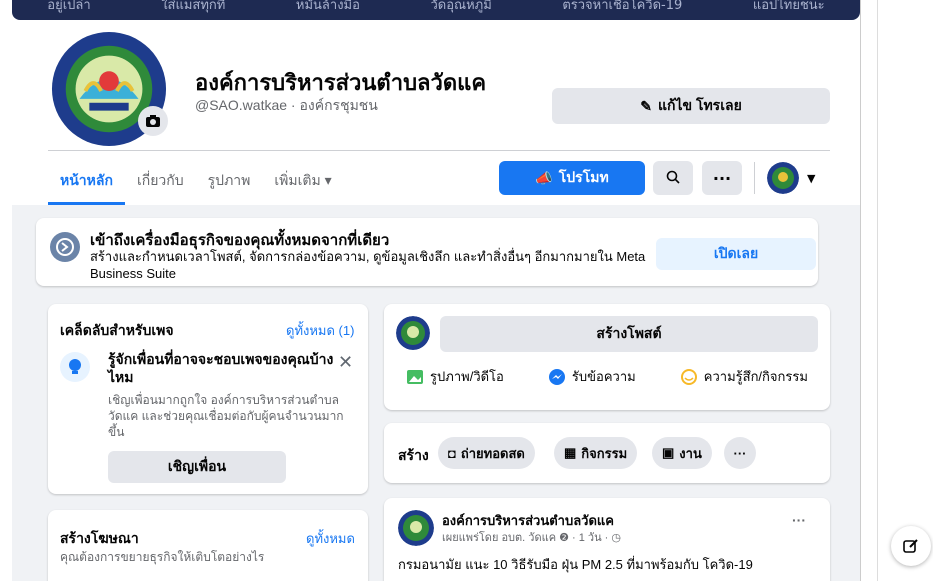 The width and height of the screenshot is (933, 581). What do you see at coordinates (345, 362) in the screenshot?
I see `close-icon: ✕` at bounding box center [345, 362].